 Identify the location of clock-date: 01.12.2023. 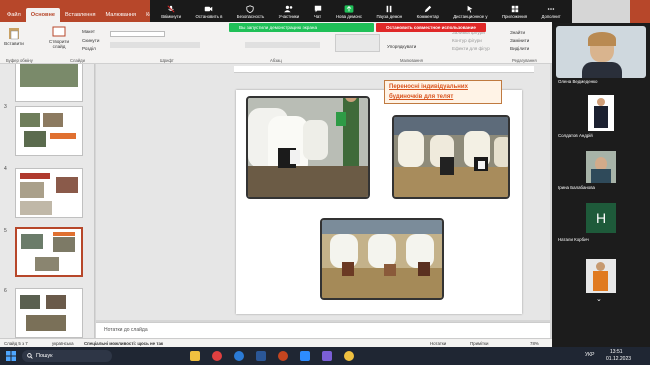
(618, 359).